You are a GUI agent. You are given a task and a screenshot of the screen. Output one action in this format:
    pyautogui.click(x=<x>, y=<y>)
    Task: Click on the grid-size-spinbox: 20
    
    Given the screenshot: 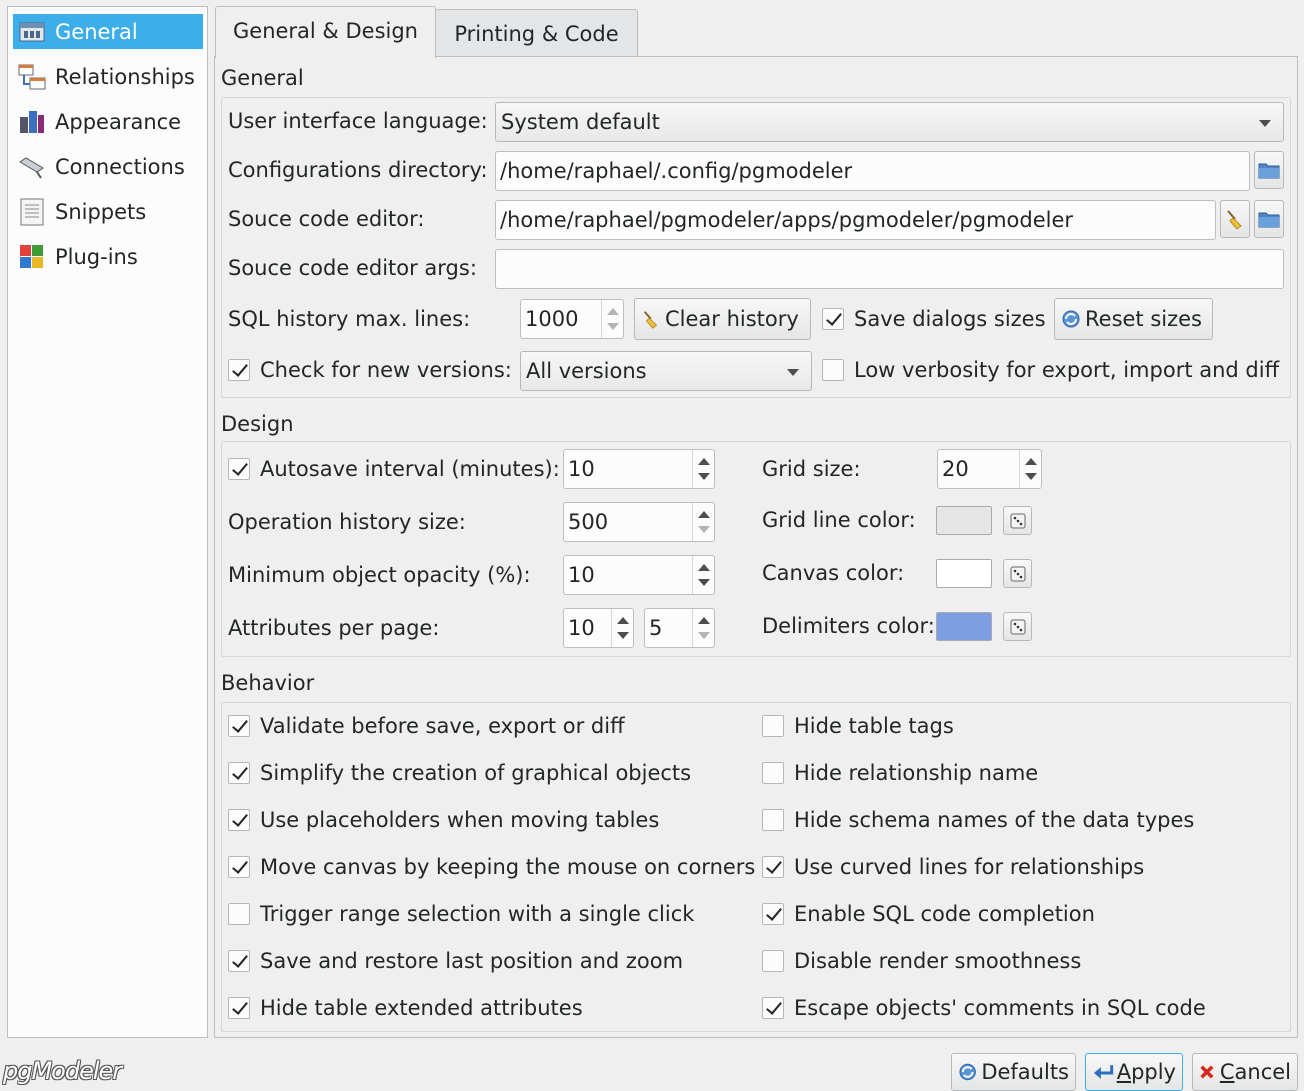 What is the action you would take?
    pyautogui.click(x=989, y=469)
    